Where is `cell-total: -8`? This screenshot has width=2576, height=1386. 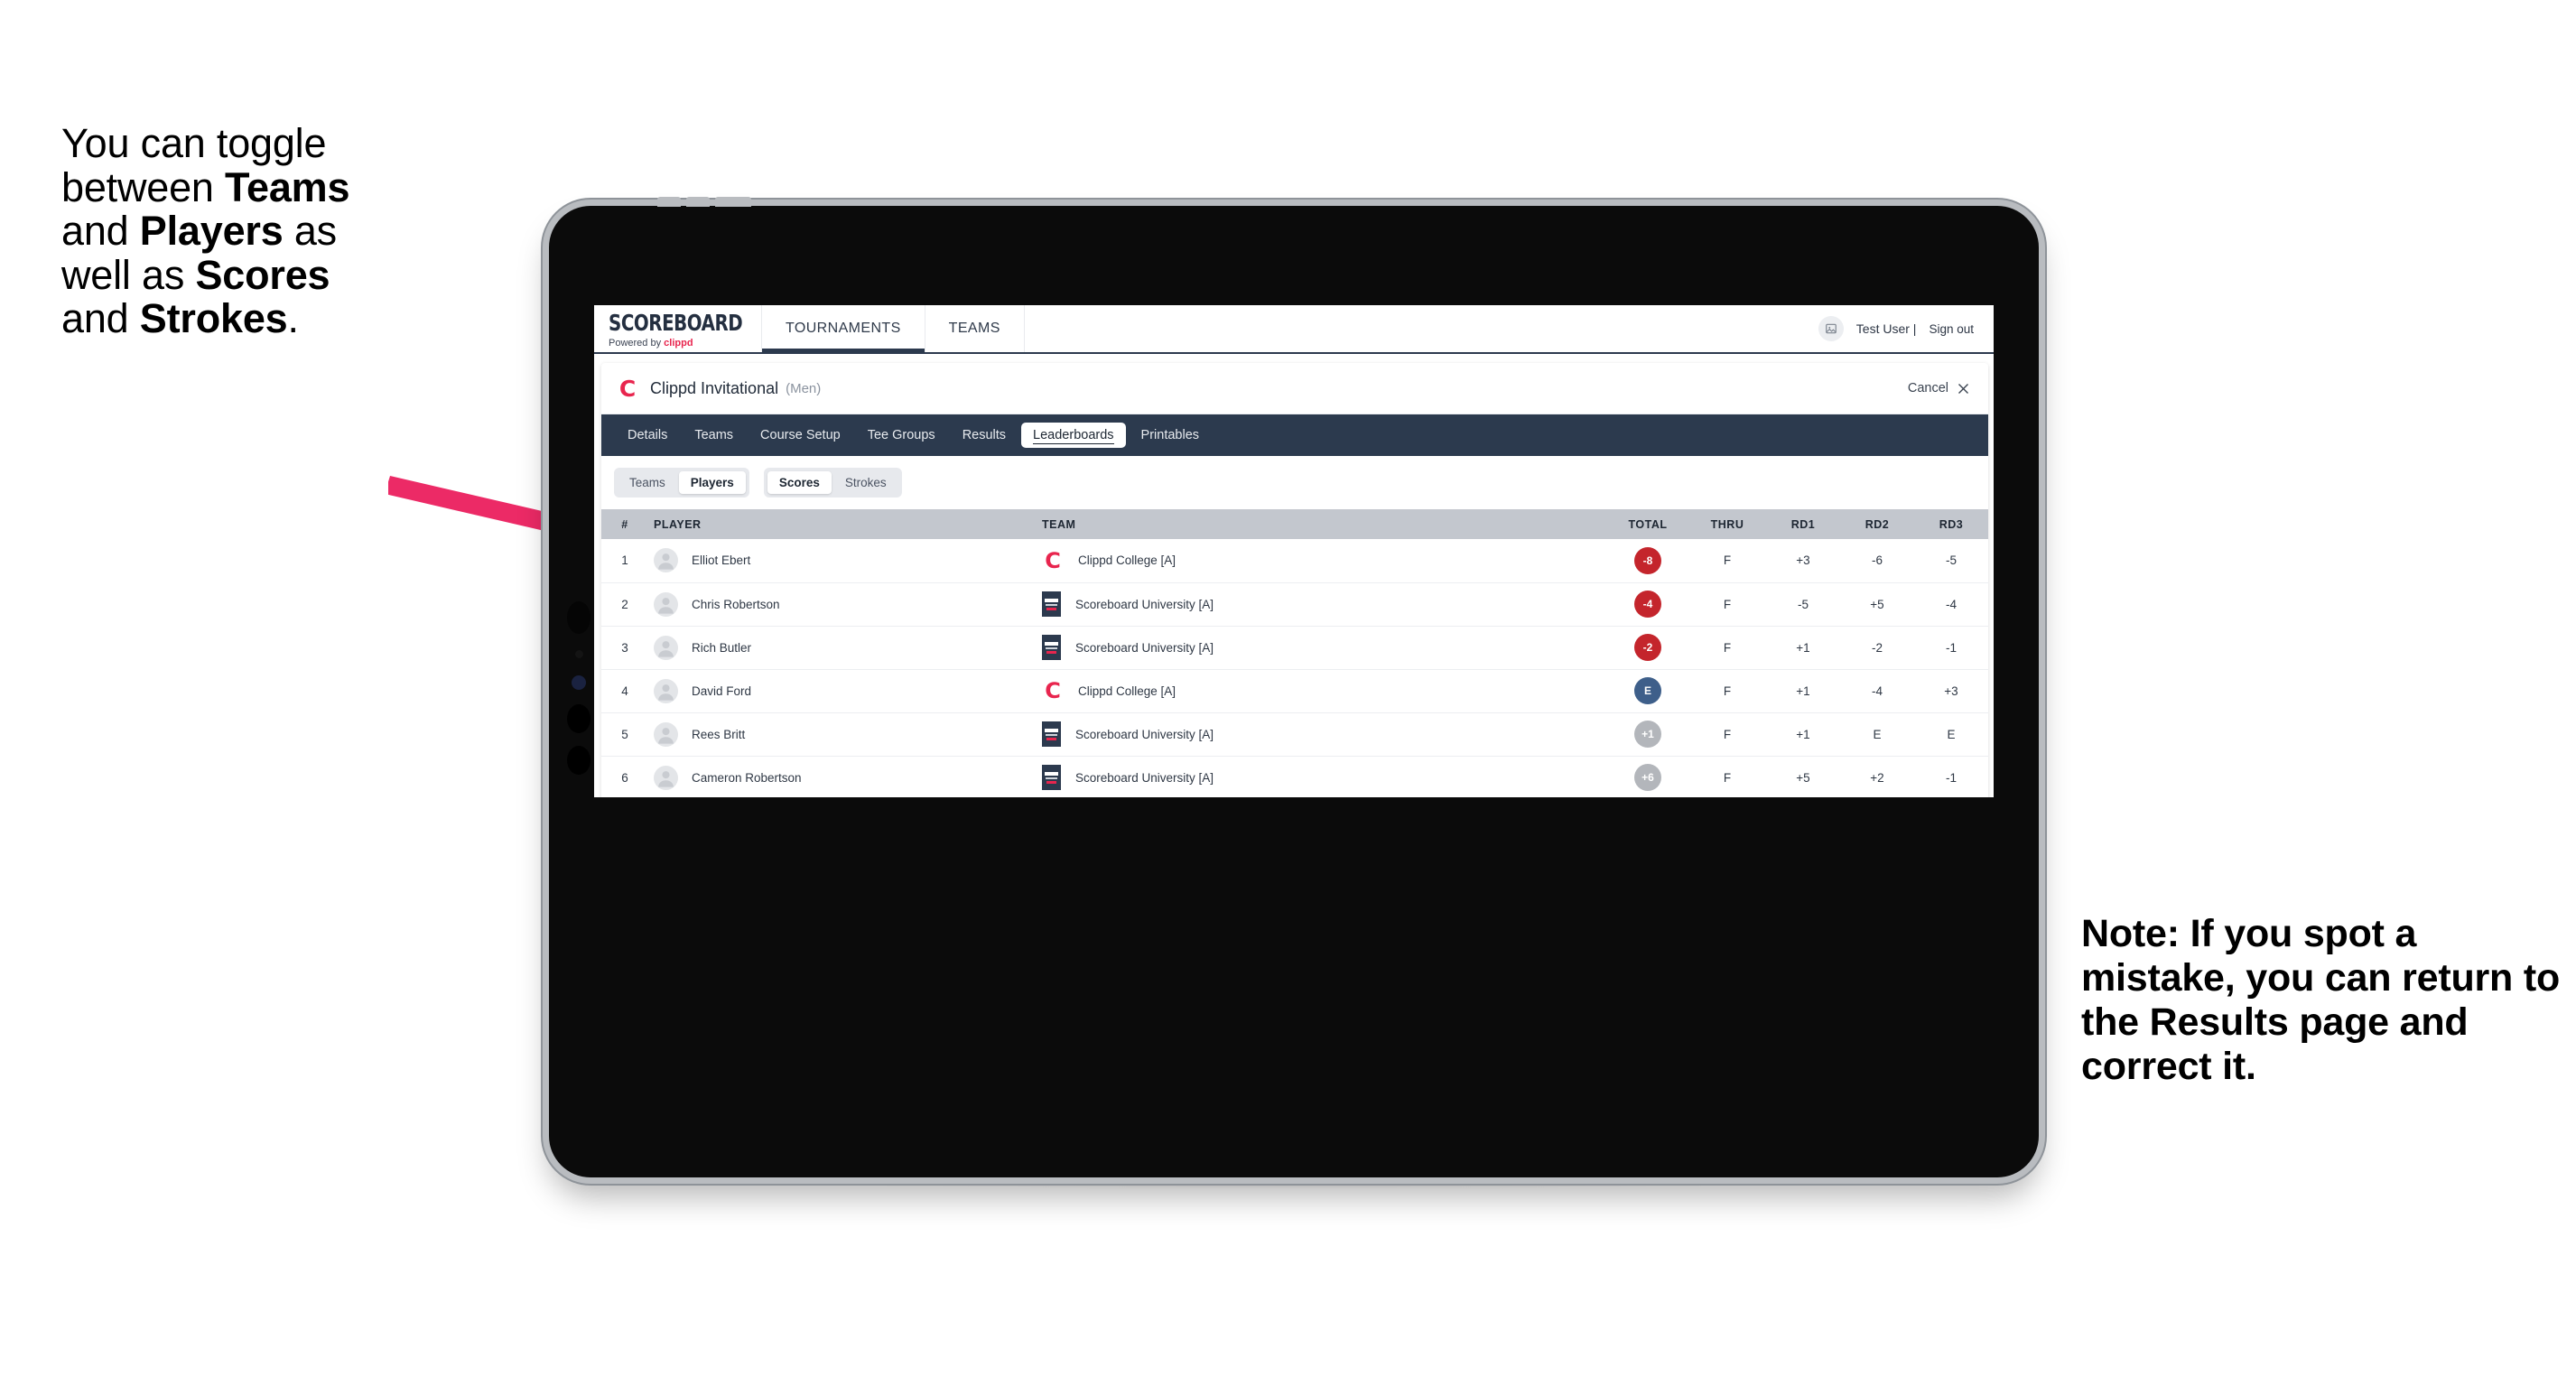 cell-total: -8 is located at coordinates (1647, 561).